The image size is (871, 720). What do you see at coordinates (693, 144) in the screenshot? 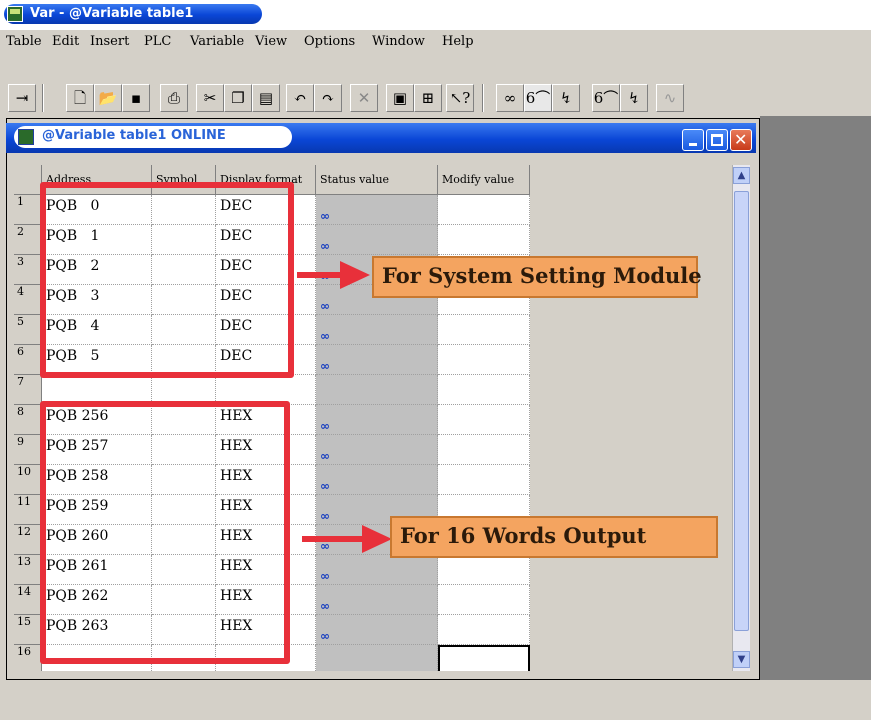
I see `minimize-icon` at bounding box center [693, 144].